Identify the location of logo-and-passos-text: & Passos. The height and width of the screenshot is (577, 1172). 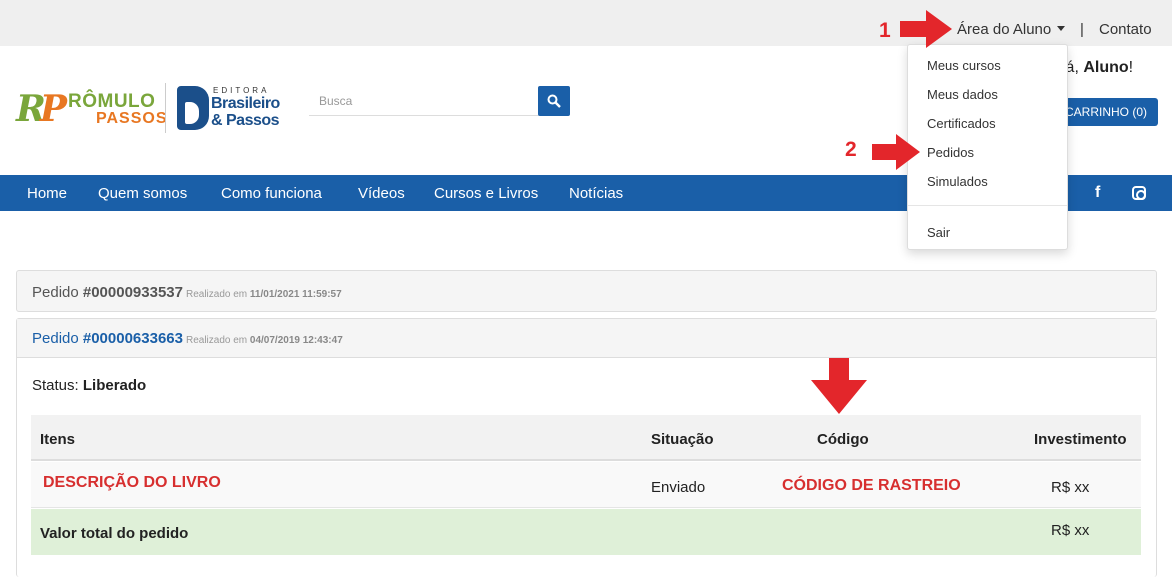
(245, 120).